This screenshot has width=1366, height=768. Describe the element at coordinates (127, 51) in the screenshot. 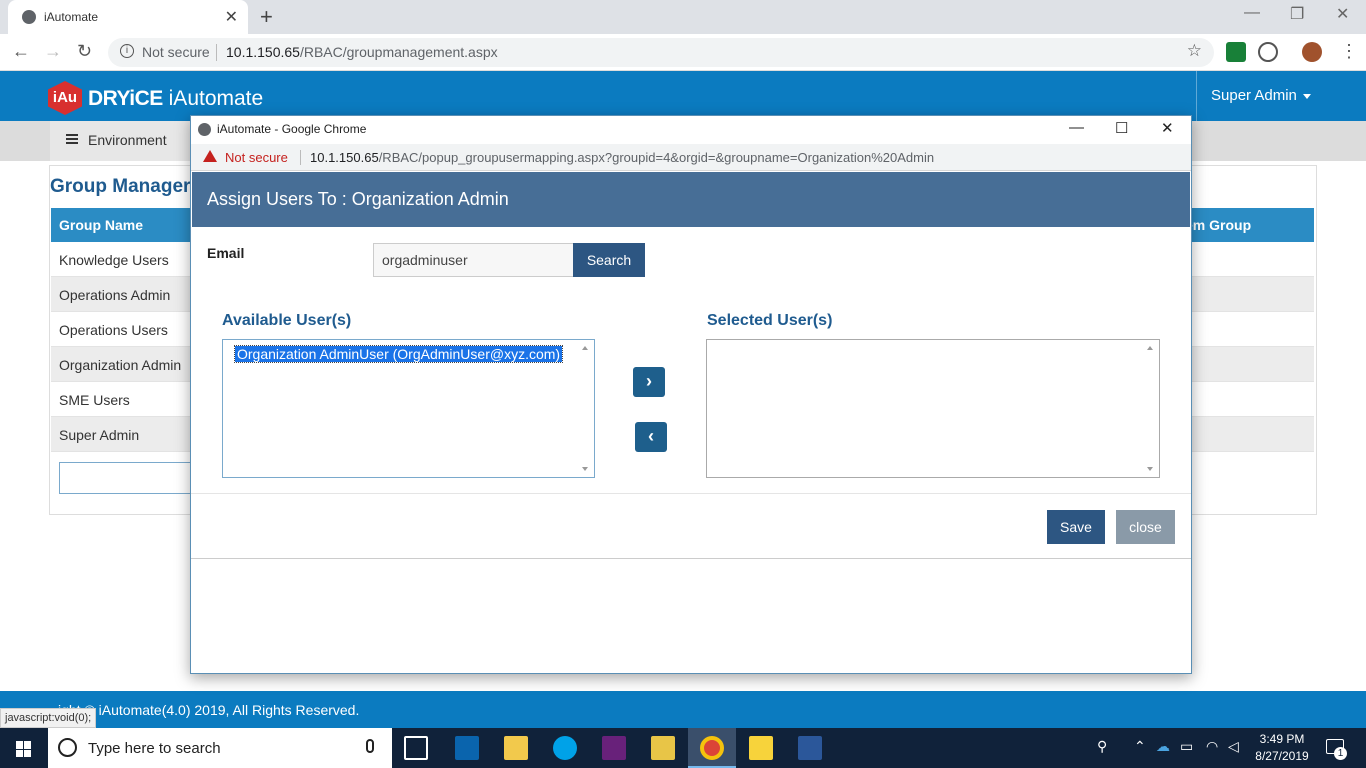

I see `info-icon: i` at that location.